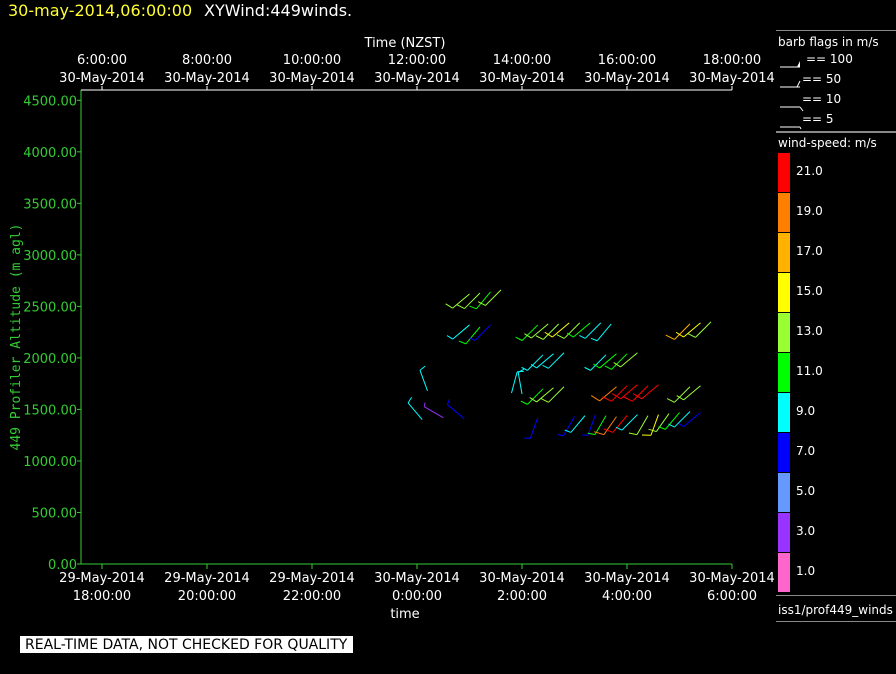 This screenshot has height=674, width=896. Describe the element at coordinates (836, 621) in the screenshot. I see `source-divider` at that location.